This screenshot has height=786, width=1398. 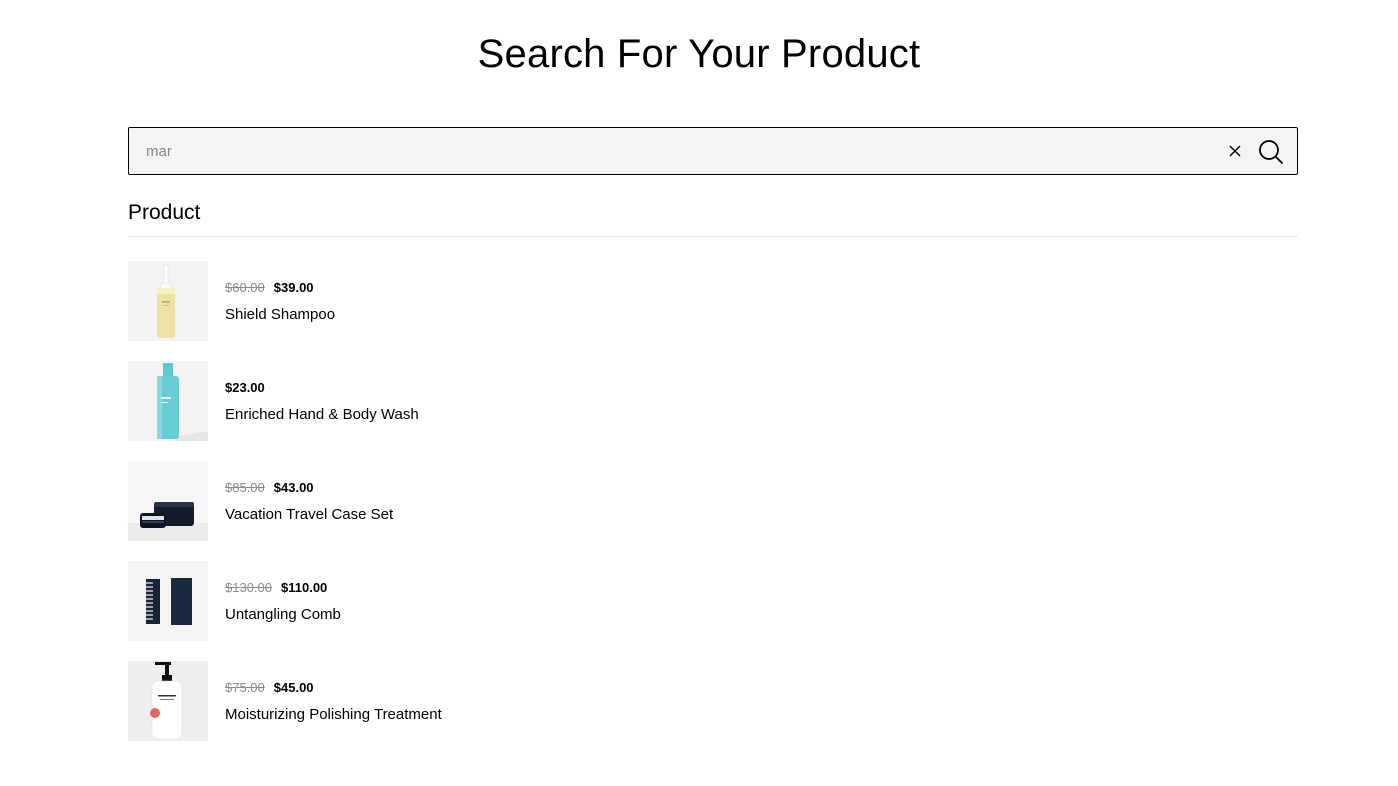 I want to click on product-price: $39.00, so click(x=293, y=287).